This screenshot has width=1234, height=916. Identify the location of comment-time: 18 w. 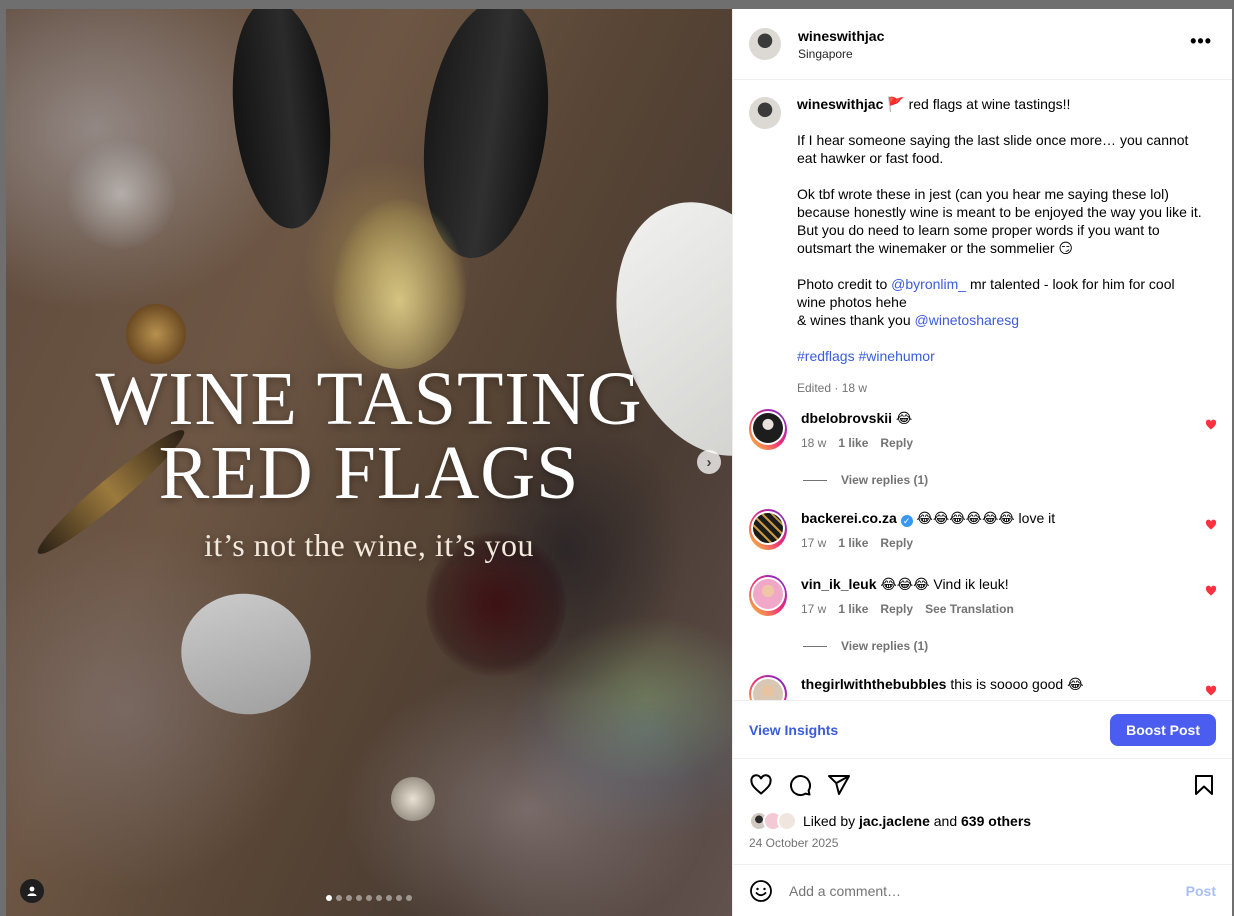
(813, 443).